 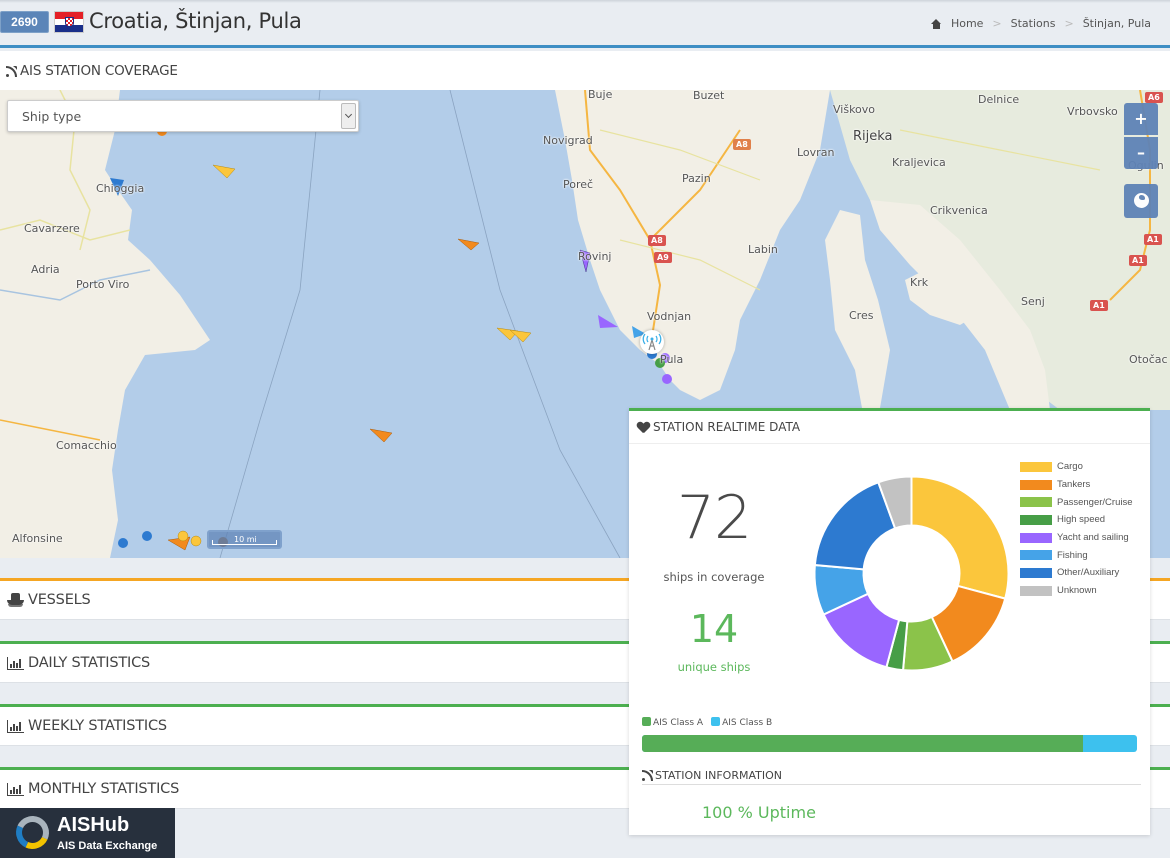 I want to click on legend-label: Passenger/Cruise, so click(x=1095, y=502).